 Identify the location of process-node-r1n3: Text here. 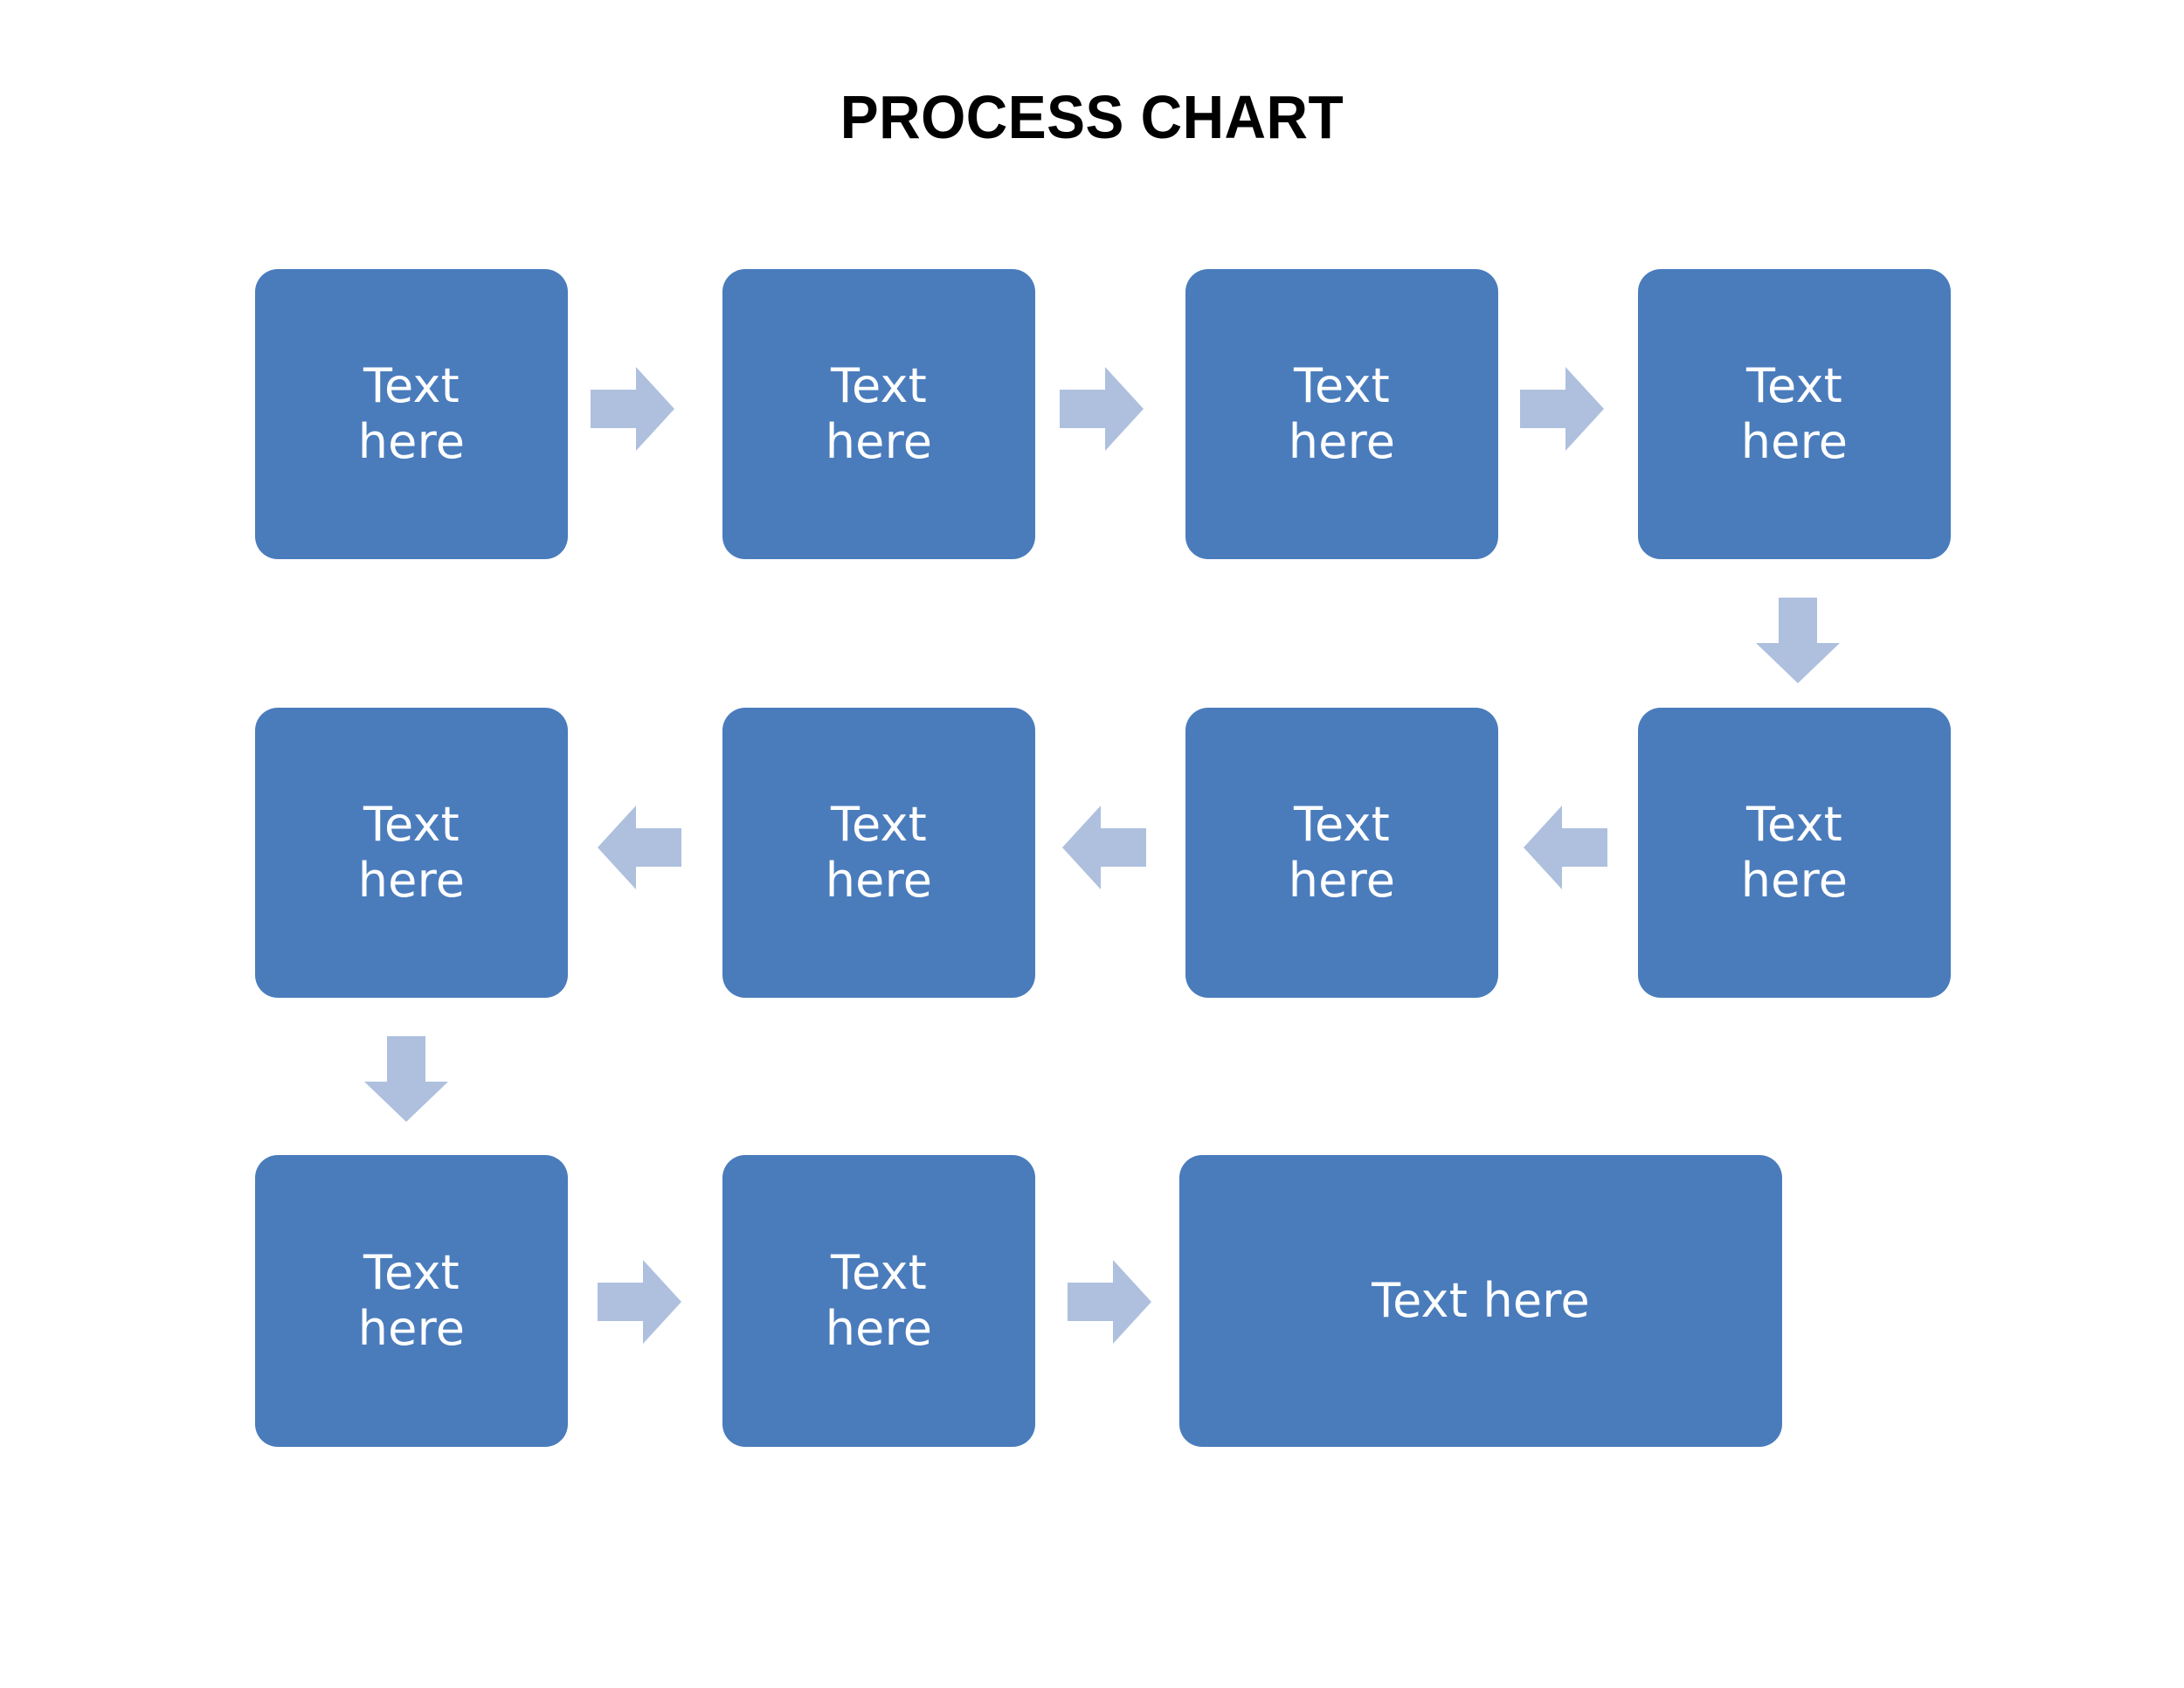
(1341, 414).